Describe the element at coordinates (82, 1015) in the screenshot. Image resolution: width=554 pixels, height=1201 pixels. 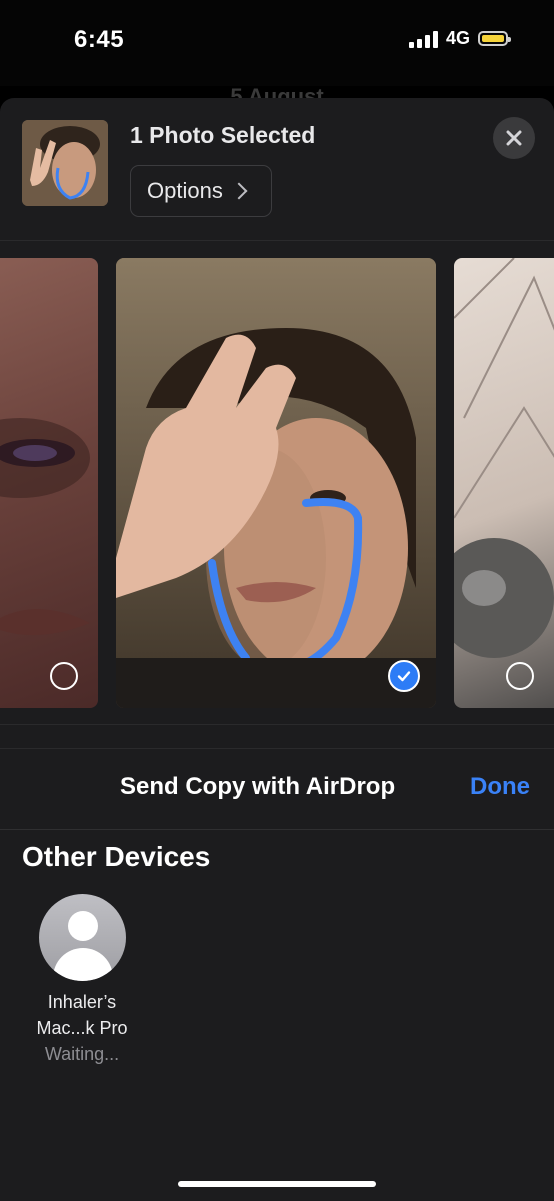
I see `device-name: Inhaler’s Mac...k Pro` at that location.